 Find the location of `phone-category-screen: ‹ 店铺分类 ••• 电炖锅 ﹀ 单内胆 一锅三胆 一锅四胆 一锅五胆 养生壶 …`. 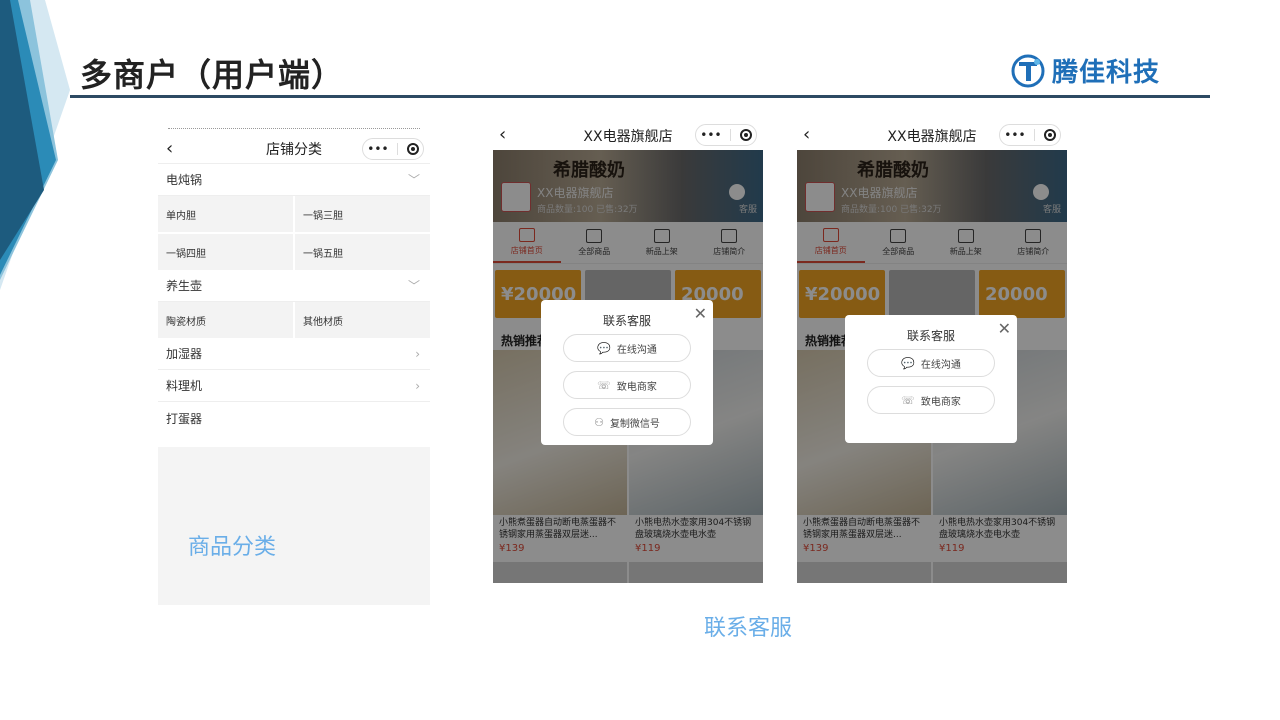

phone-category-screen: ‹ 店铺分类 ••• 电炖锅 ﹀ 单内胆 一锅三胆 一锅四胆 一锅五胆 养生壶 … is located at coordinates (294, 366).